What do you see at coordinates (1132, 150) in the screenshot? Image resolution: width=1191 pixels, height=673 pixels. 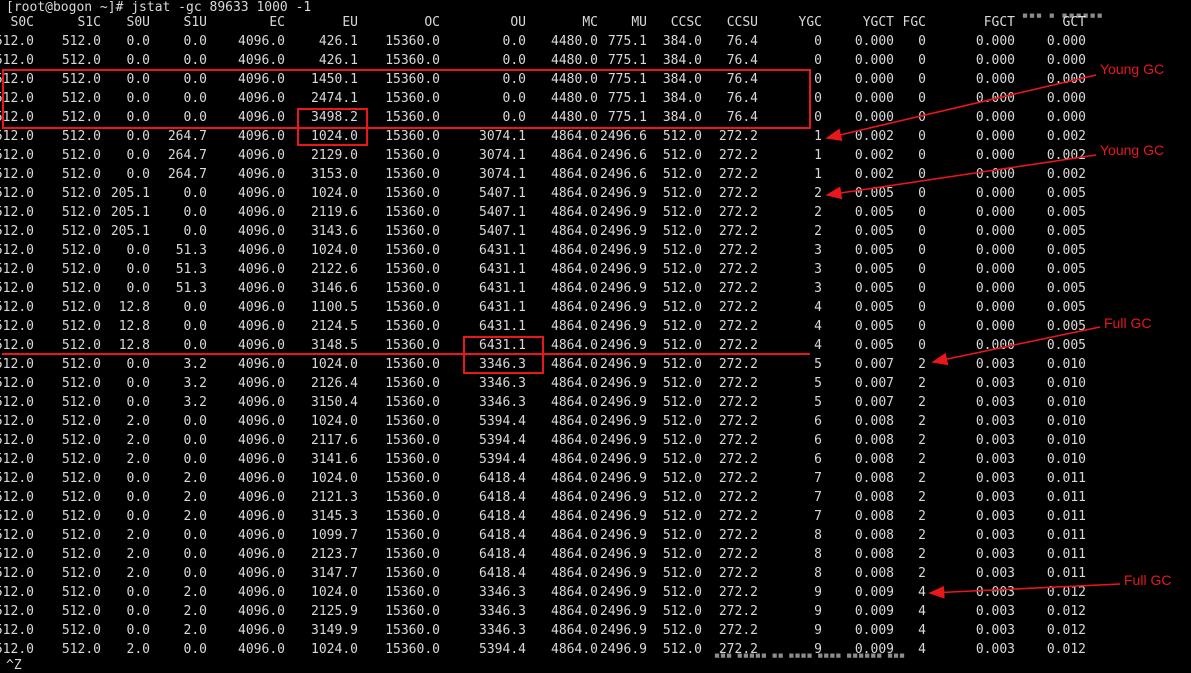 I see `young-gc-label-2: Young GC` at bounding box center [1132, 150].